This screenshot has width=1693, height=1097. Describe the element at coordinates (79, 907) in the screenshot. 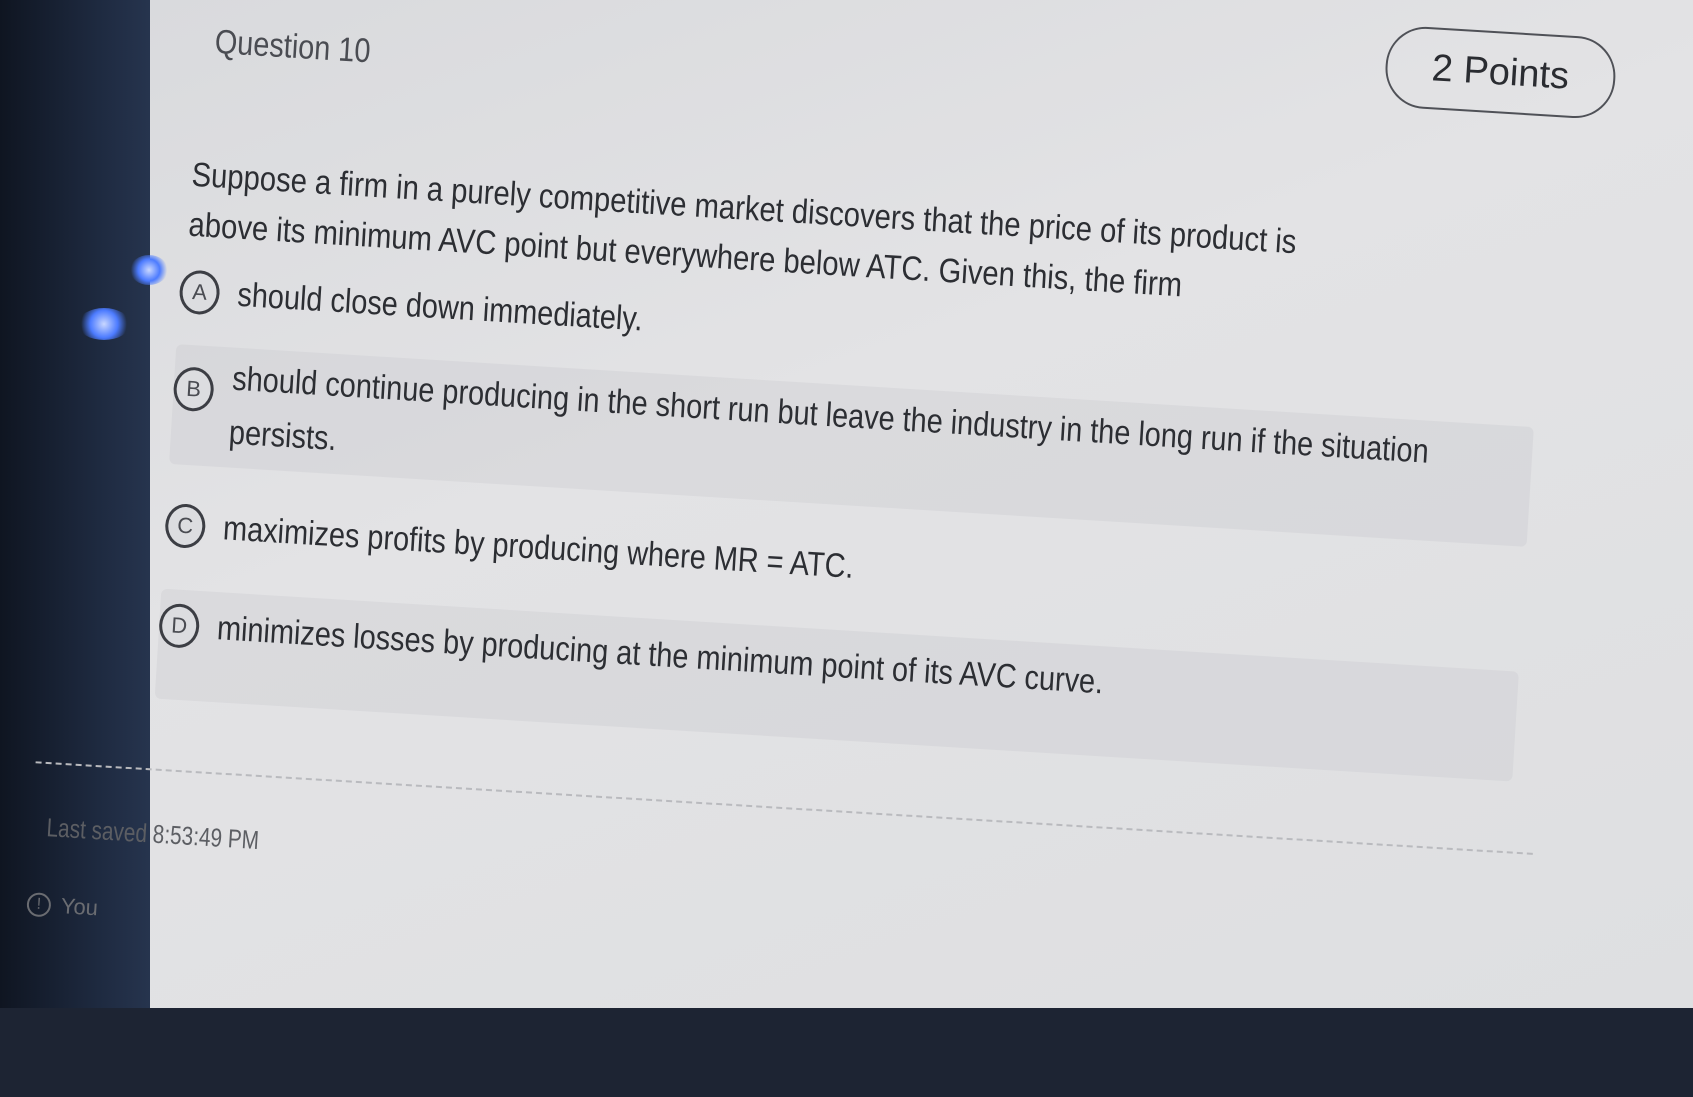

I see `info-text: You` at that location.